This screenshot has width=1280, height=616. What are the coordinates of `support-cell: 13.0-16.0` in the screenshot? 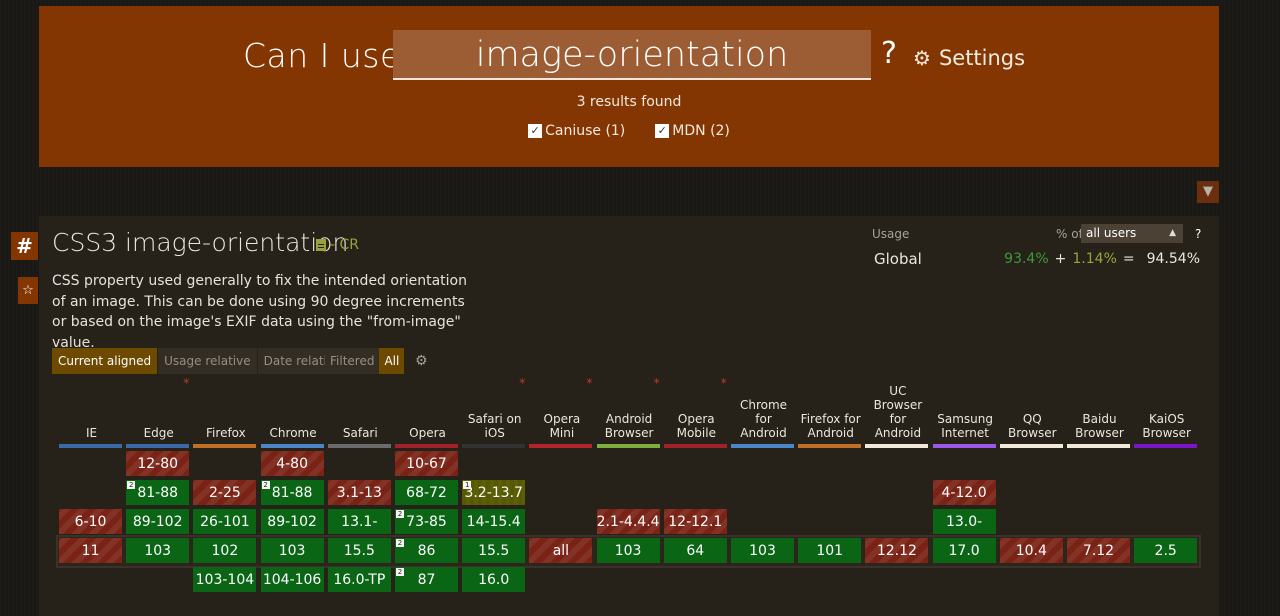 It's located at (964, 532).